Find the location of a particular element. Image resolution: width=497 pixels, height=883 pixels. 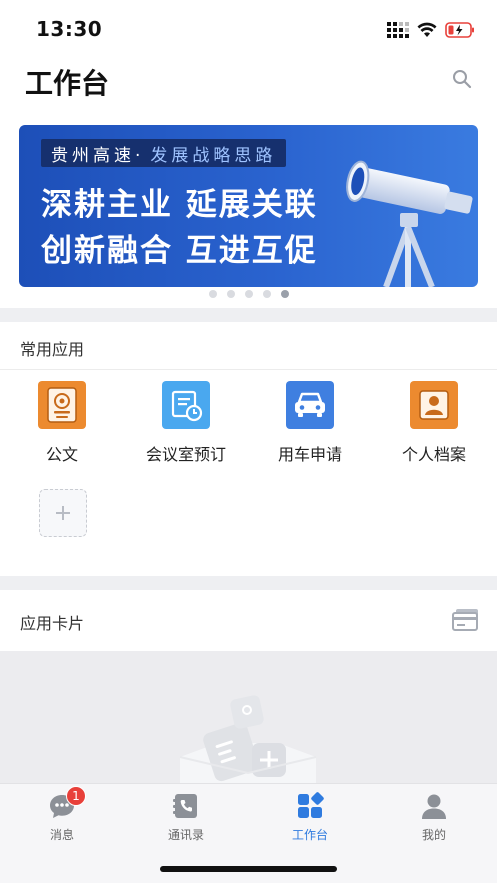

pagination-dot-active is located at coordinates (284, 294).